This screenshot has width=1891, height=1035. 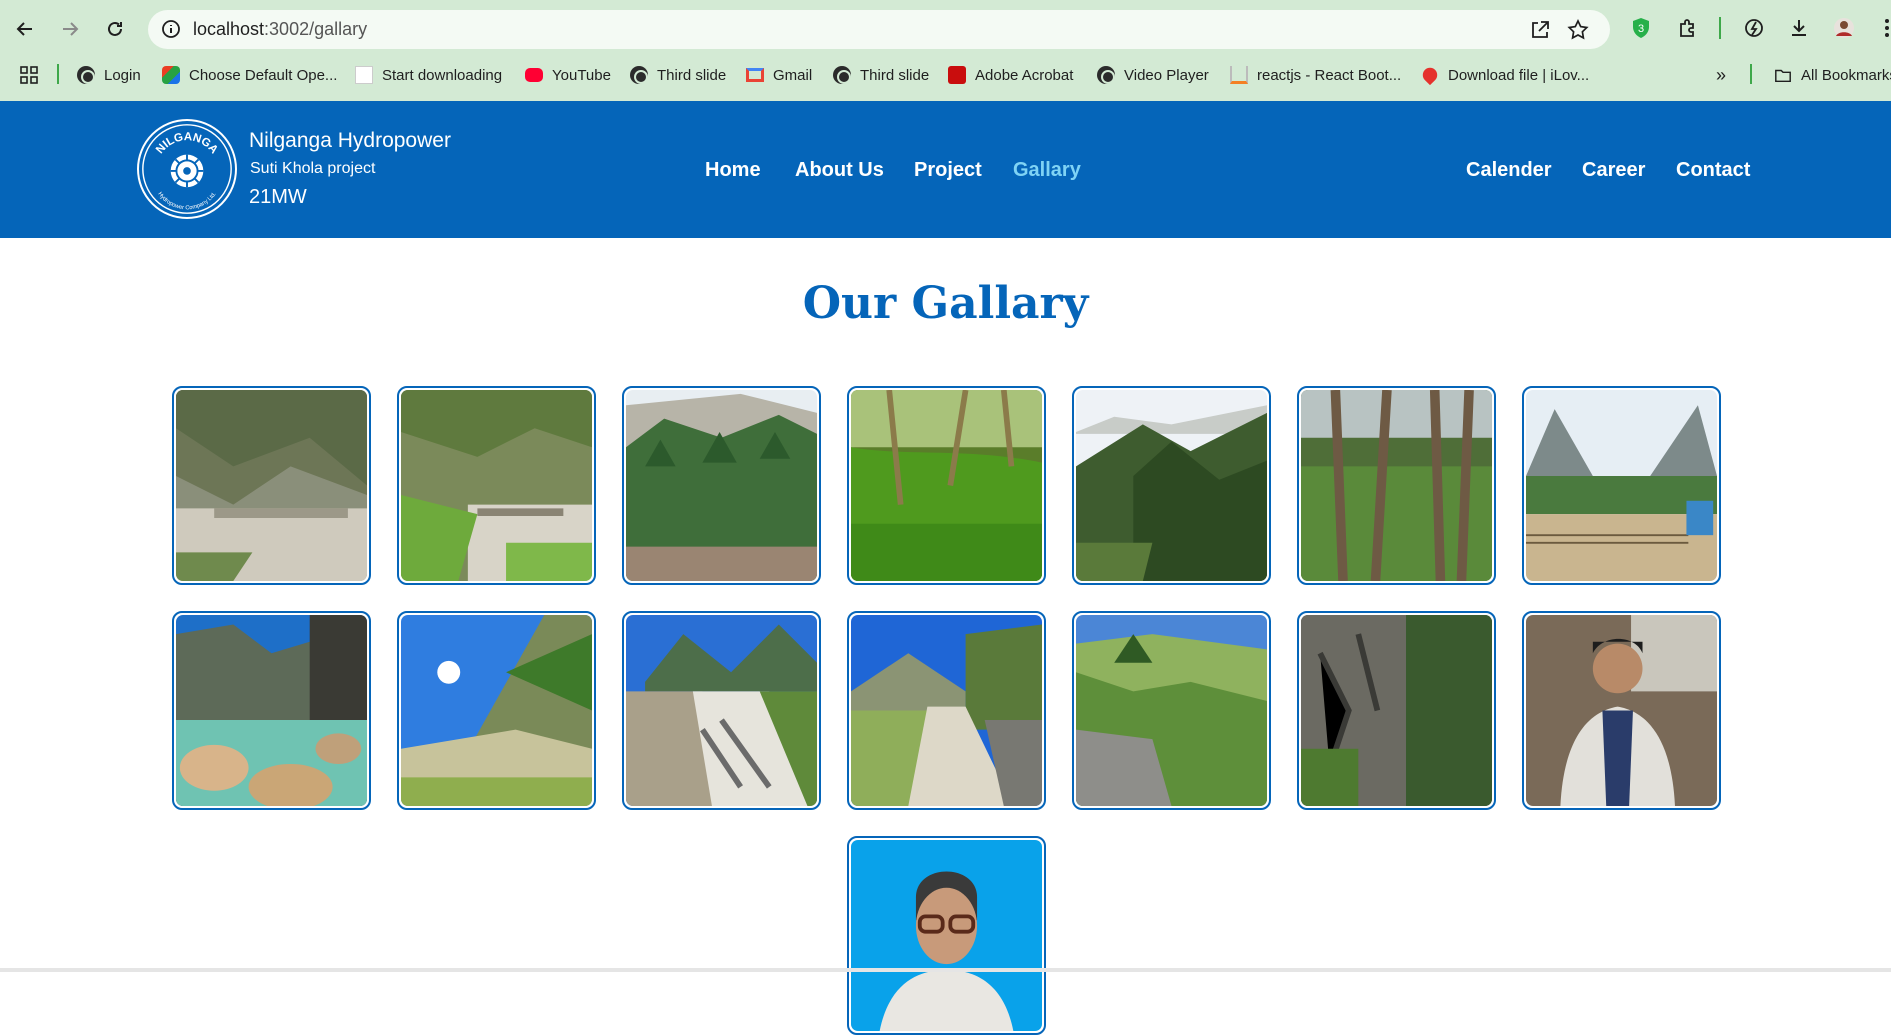 What do you see at coordinates (945, 970) in the screenshot?
I see `horizontal-scrollbar` at bounding box center [945, 970].